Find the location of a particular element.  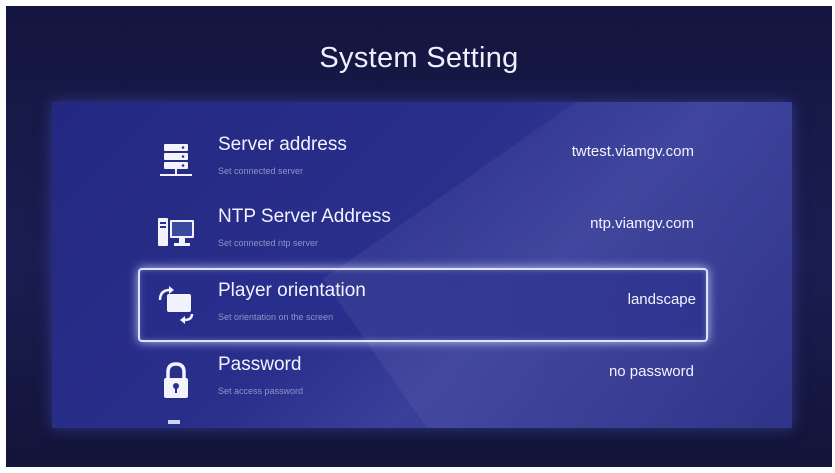

server-icon is located at coordinates (176, 160).